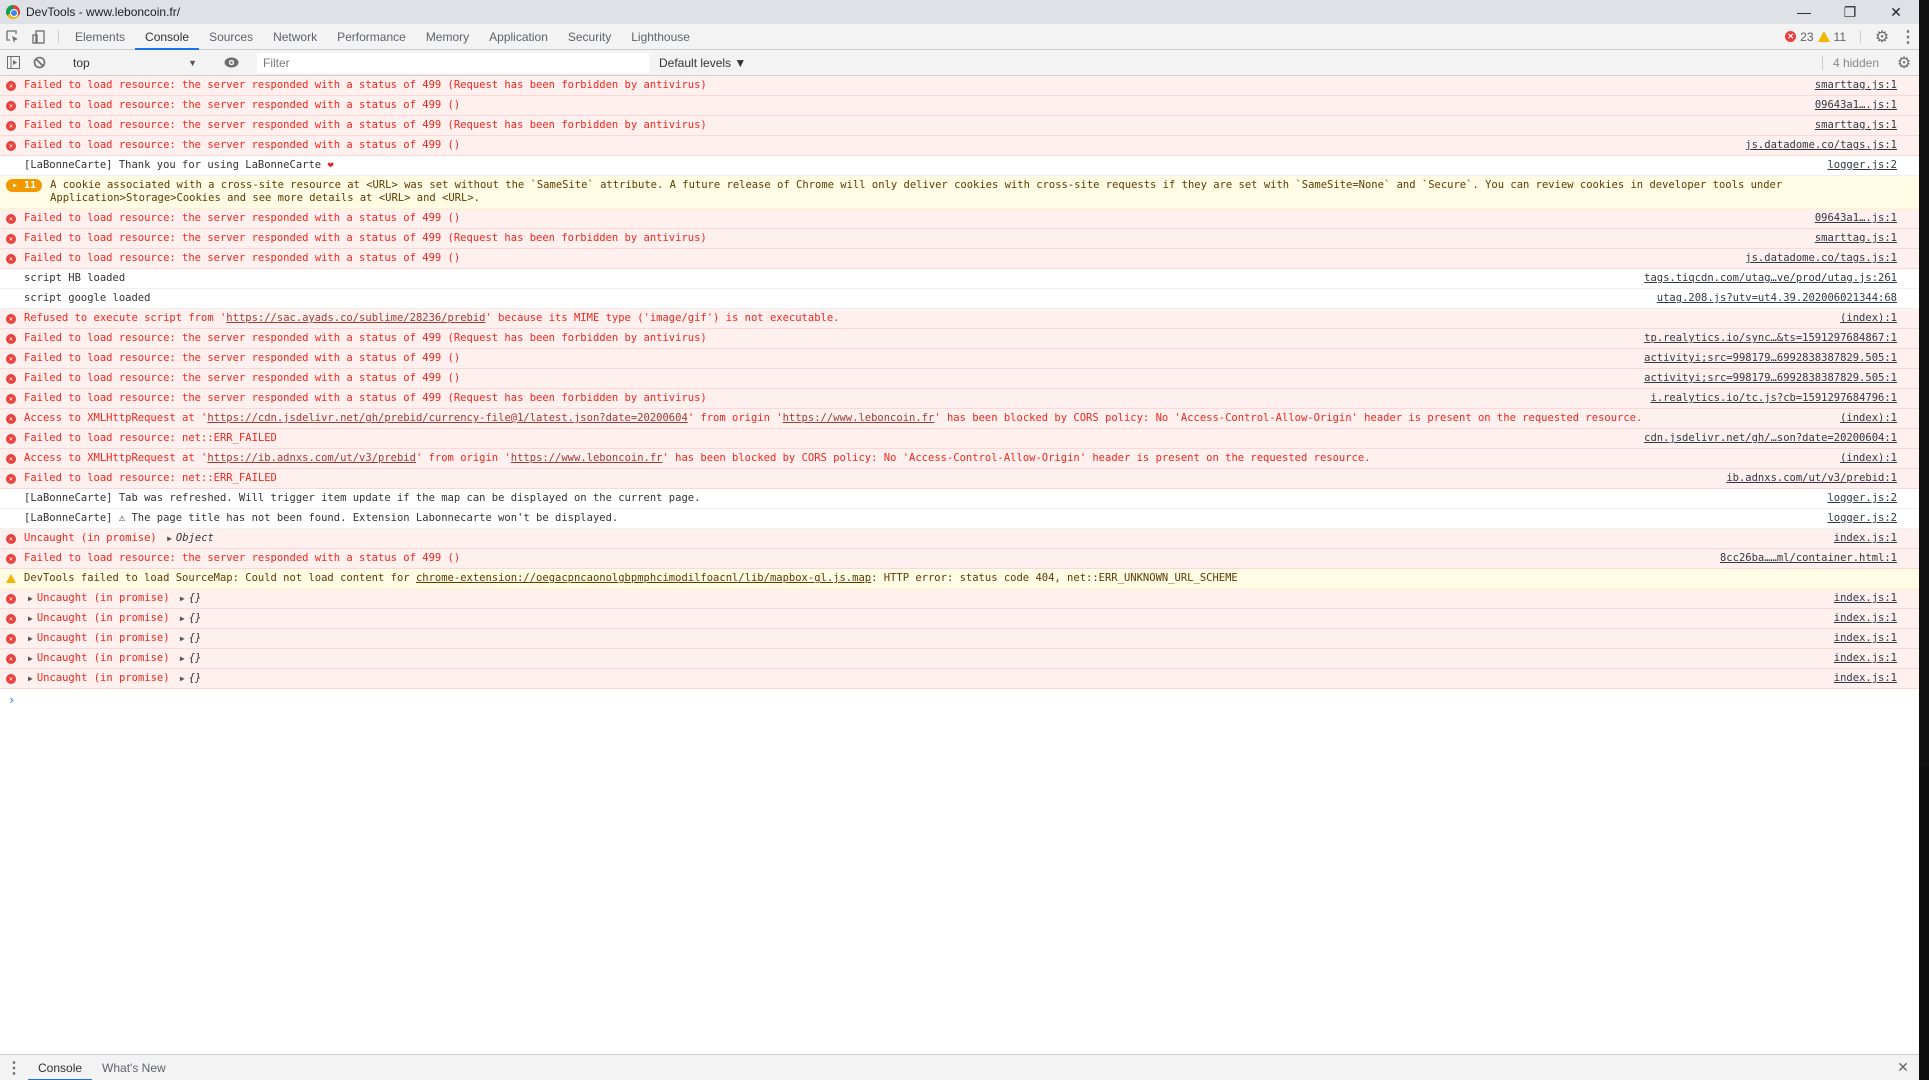  Describe the element at coordinates (13, 36) in the screenshot. I see `inspect-element-icon` at that location.